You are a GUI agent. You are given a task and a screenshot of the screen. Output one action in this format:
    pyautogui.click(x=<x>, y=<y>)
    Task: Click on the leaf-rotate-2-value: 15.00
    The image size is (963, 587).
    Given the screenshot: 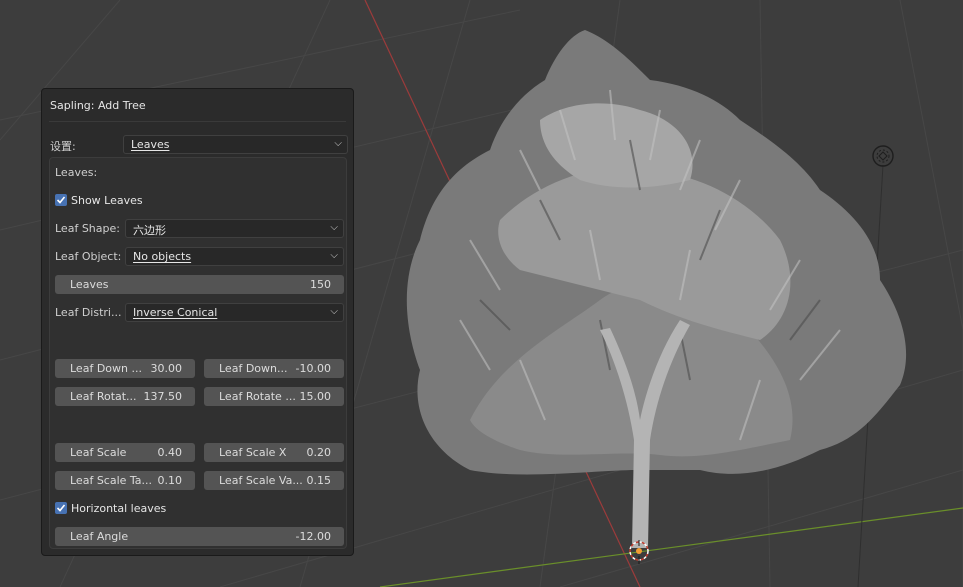 What is the action you would take?
    pyautogui.click(x=315, y=396)
    